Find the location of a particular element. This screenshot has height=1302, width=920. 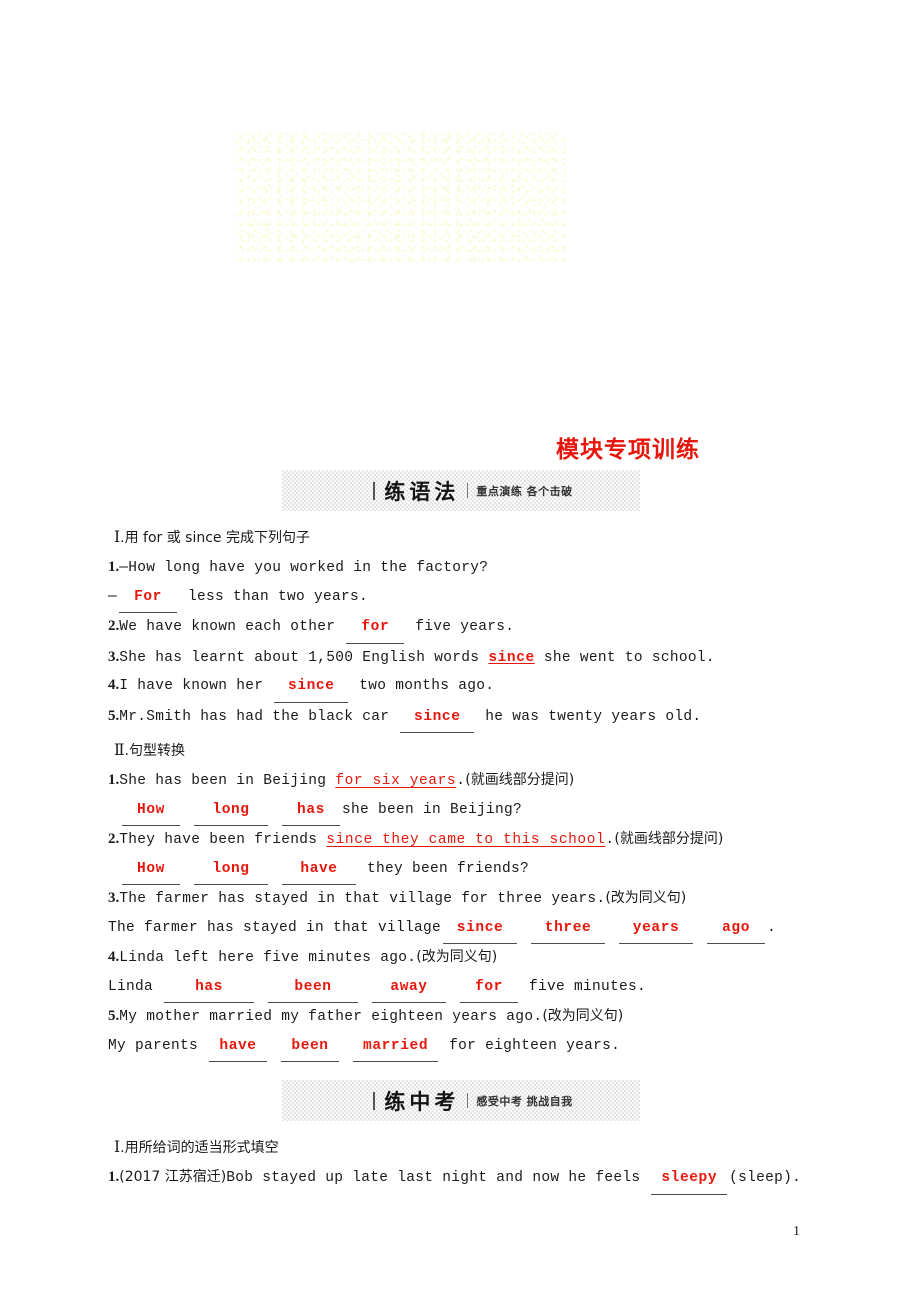

section-banner-grammar: 练语法 重点演练 各个击破 is located at coordinates (461, 490).